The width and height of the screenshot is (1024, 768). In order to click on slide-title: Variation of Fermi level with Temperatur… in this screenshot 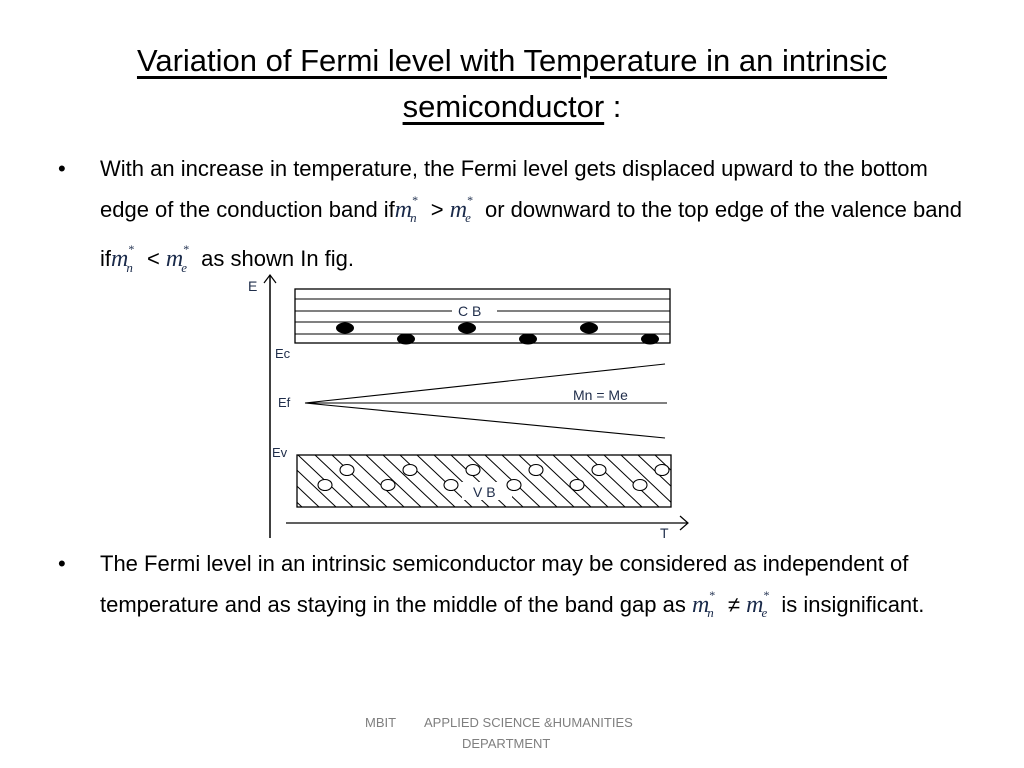, I will do `click(512, 84)`.